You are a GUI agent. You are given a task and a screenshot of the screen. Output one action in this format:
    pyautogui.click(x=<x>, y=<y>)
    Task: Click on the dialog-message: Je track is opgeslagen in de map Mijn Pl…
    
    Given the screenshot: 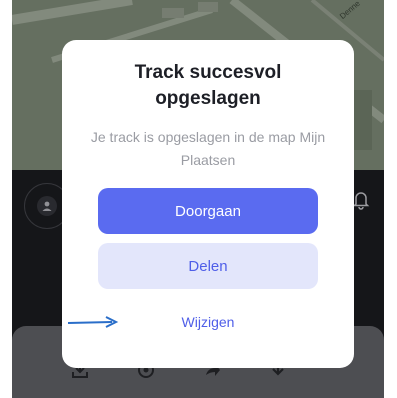 What is the action you would take?
    pyautogui.click(x=208, y=148)
    